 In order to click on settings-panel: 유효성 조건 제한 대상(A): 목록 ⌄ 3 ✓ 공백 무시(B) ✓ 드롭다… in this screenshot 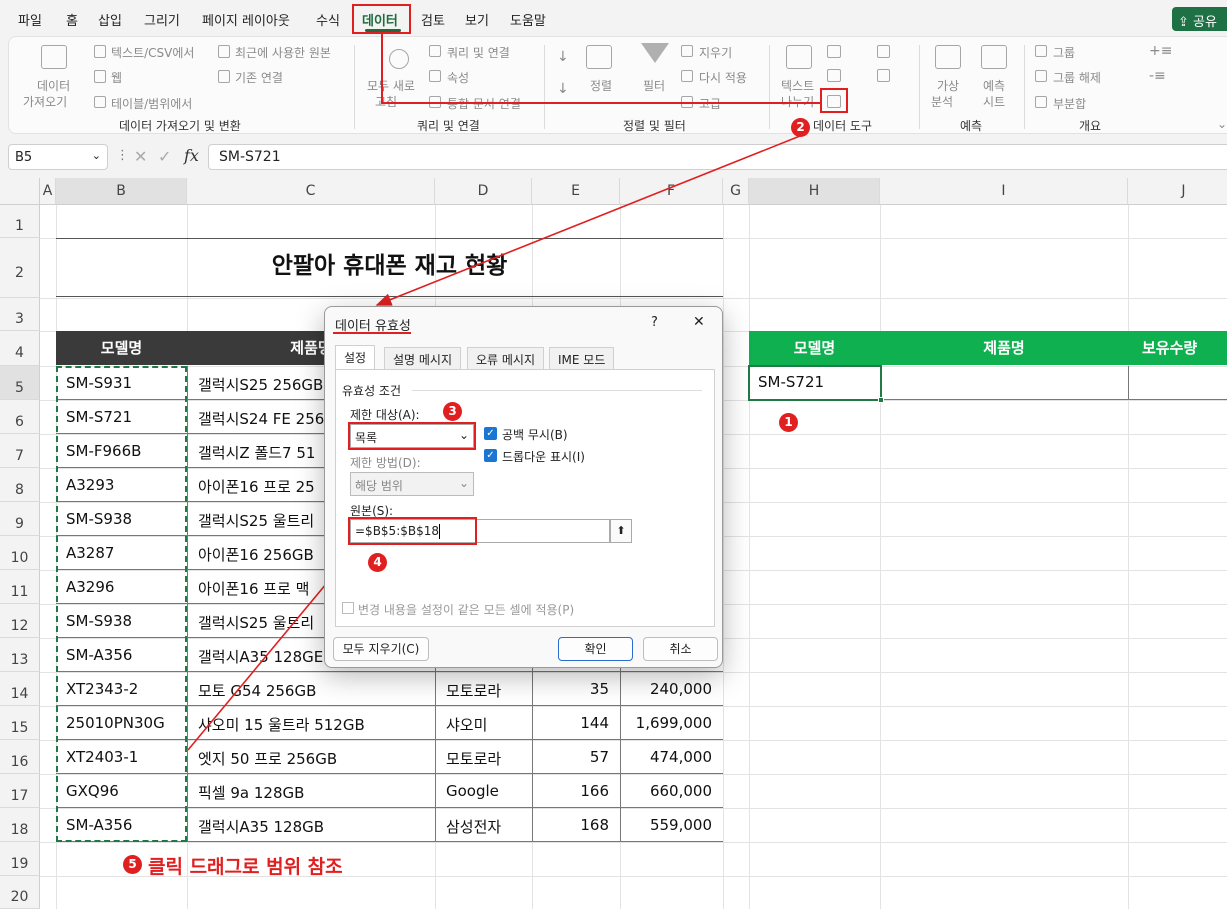, I will do `click(525, 498)`.